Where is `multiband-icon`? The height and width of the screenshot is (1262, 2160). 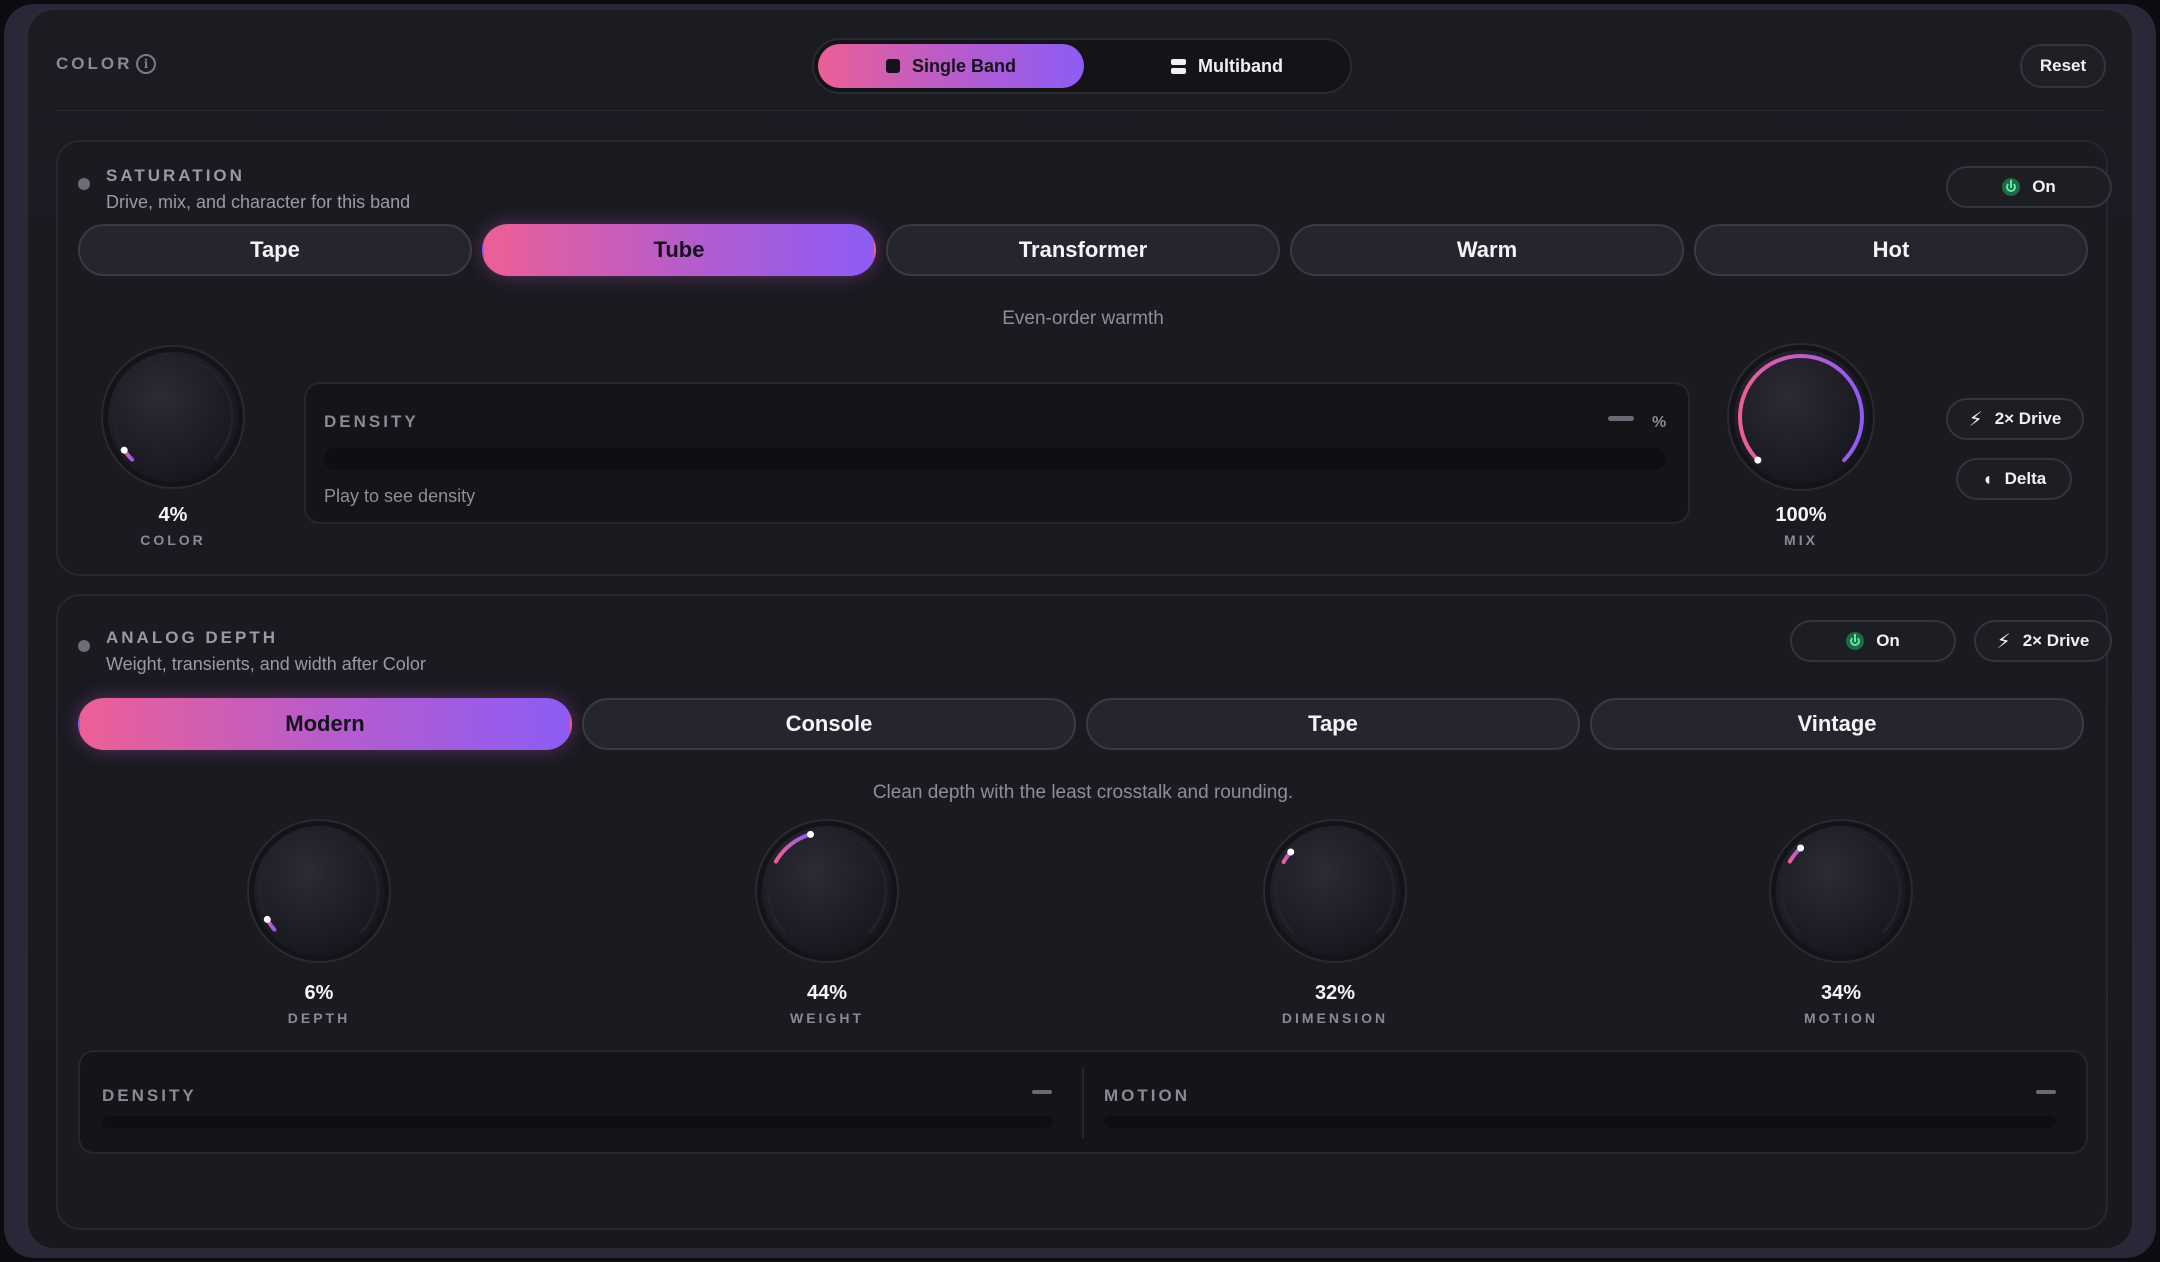 multiband-icon is located at coordinates (1178, 66).